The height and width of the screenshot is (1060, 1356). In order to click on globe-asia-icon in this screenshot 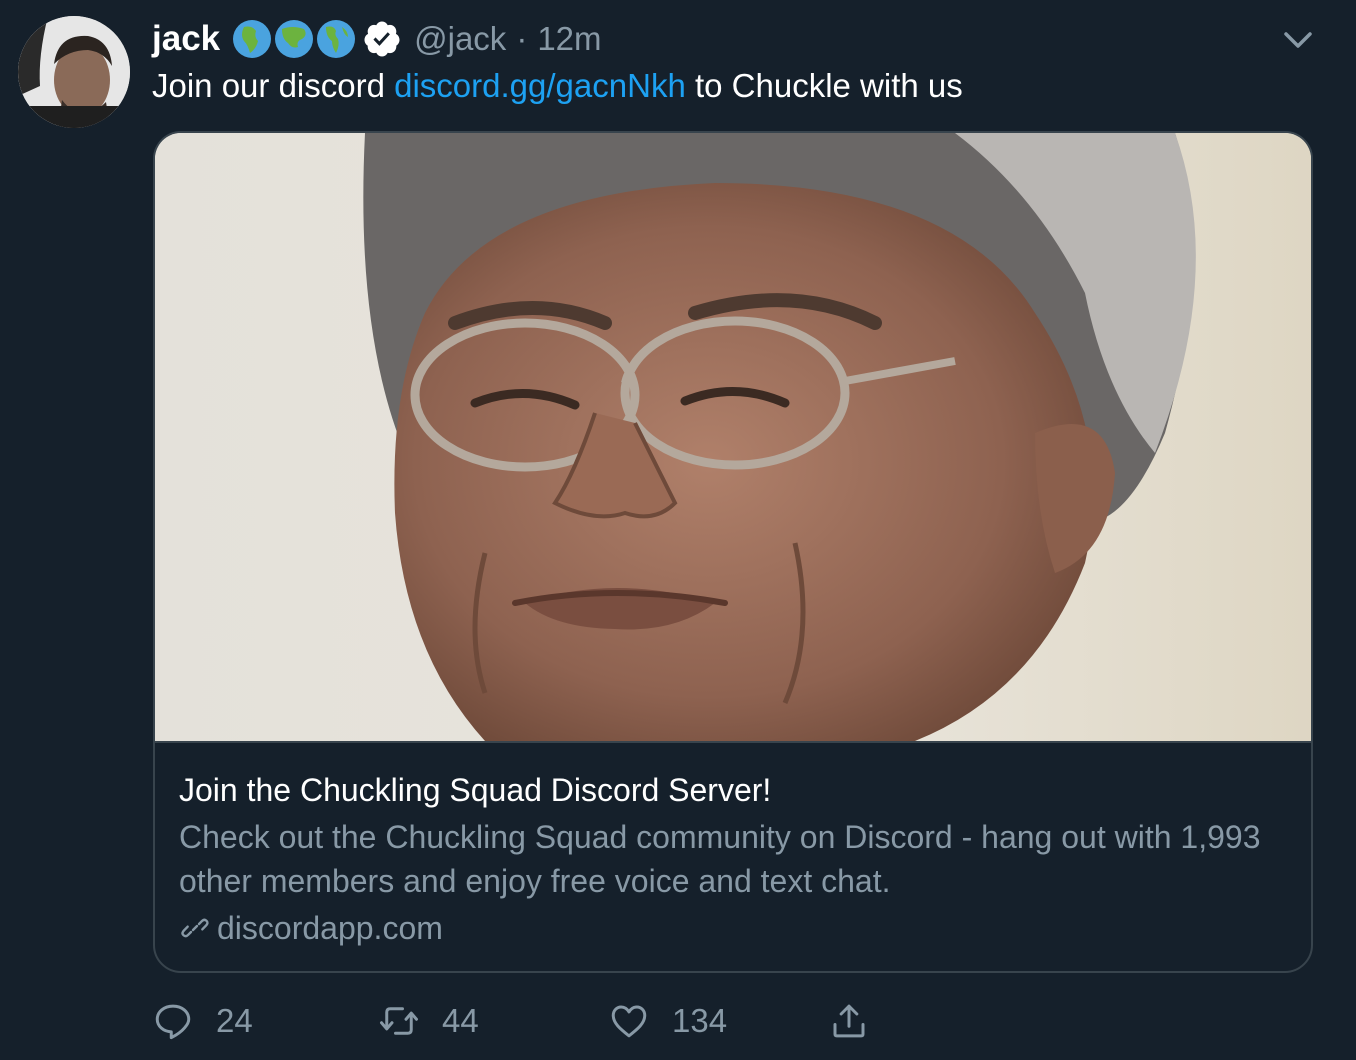, I will do `click(294, 39)`.